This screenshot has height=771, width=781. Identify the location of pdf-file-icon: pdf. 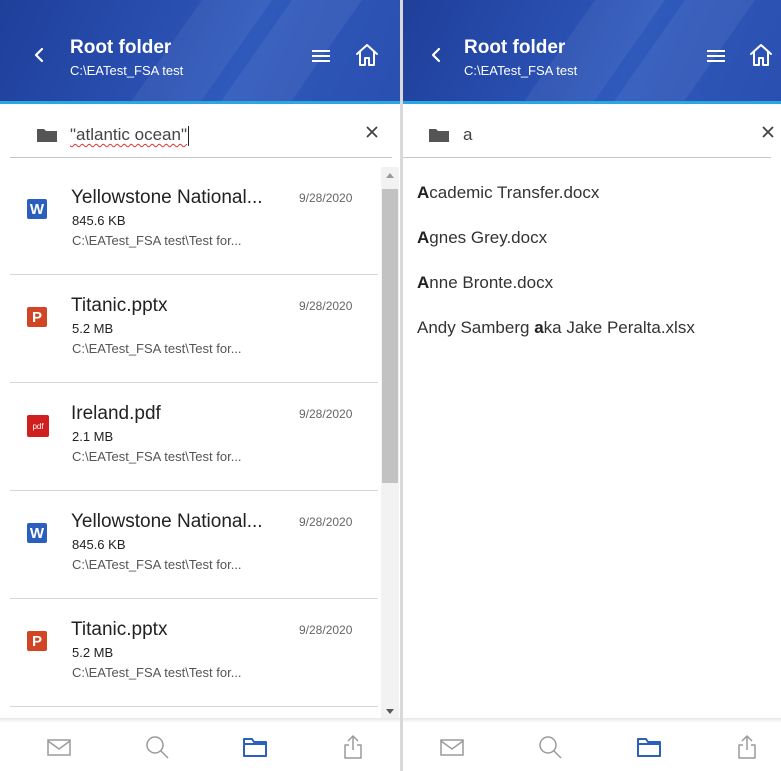
(38, 426).